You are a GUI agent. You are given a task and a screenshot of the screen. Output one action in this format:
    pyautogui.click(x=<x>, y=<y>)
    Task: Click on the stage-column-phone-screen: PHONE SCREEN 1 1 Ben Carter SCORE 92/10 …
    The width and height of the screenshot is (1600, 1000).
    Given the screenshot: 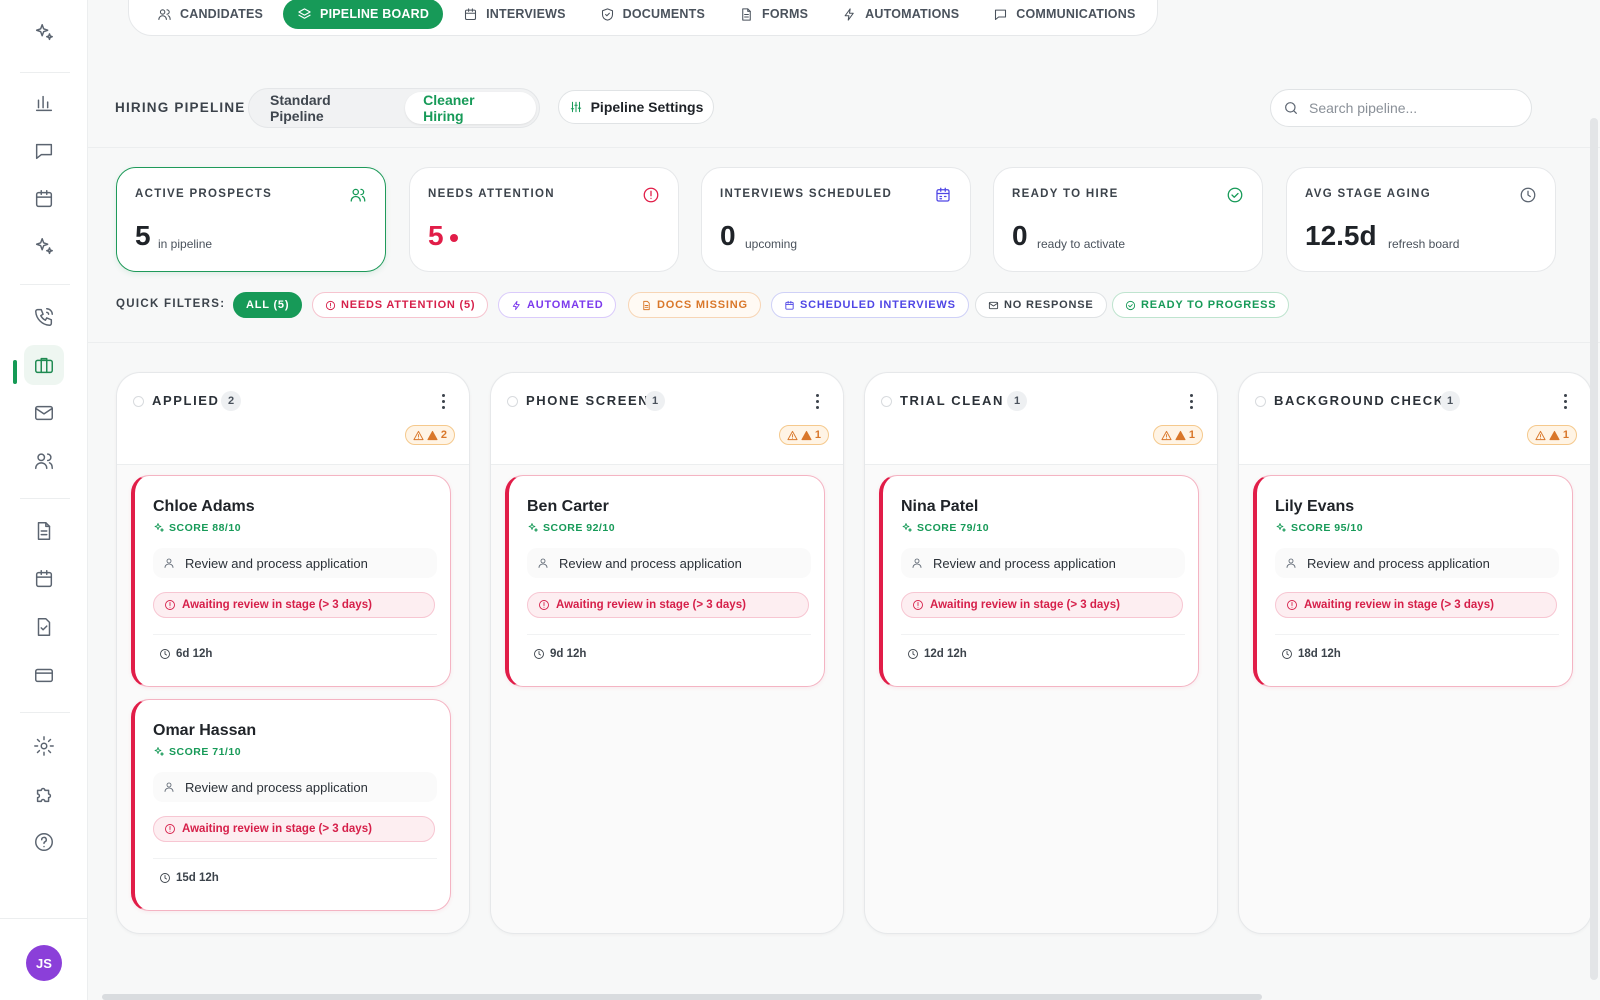 What is the action you would take?
    pyautogui.click(x=667, y=653)
    